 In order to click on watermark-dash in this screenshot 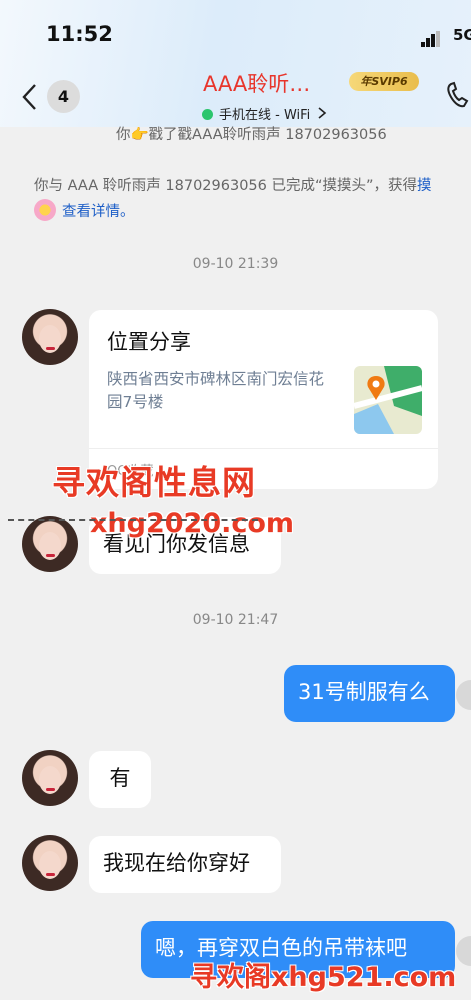, I will do `click(133, 520)`.